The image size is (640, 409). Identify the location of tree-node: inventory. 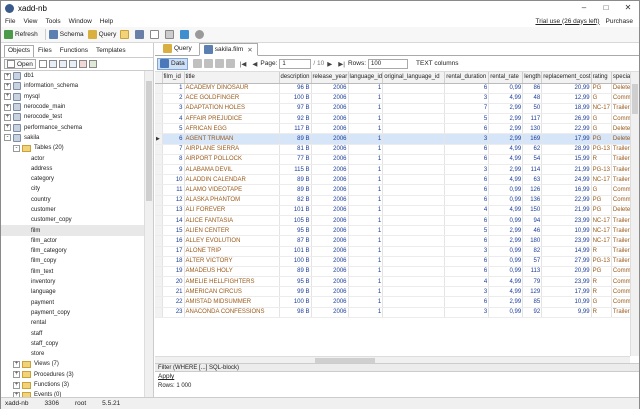
(72, 282).